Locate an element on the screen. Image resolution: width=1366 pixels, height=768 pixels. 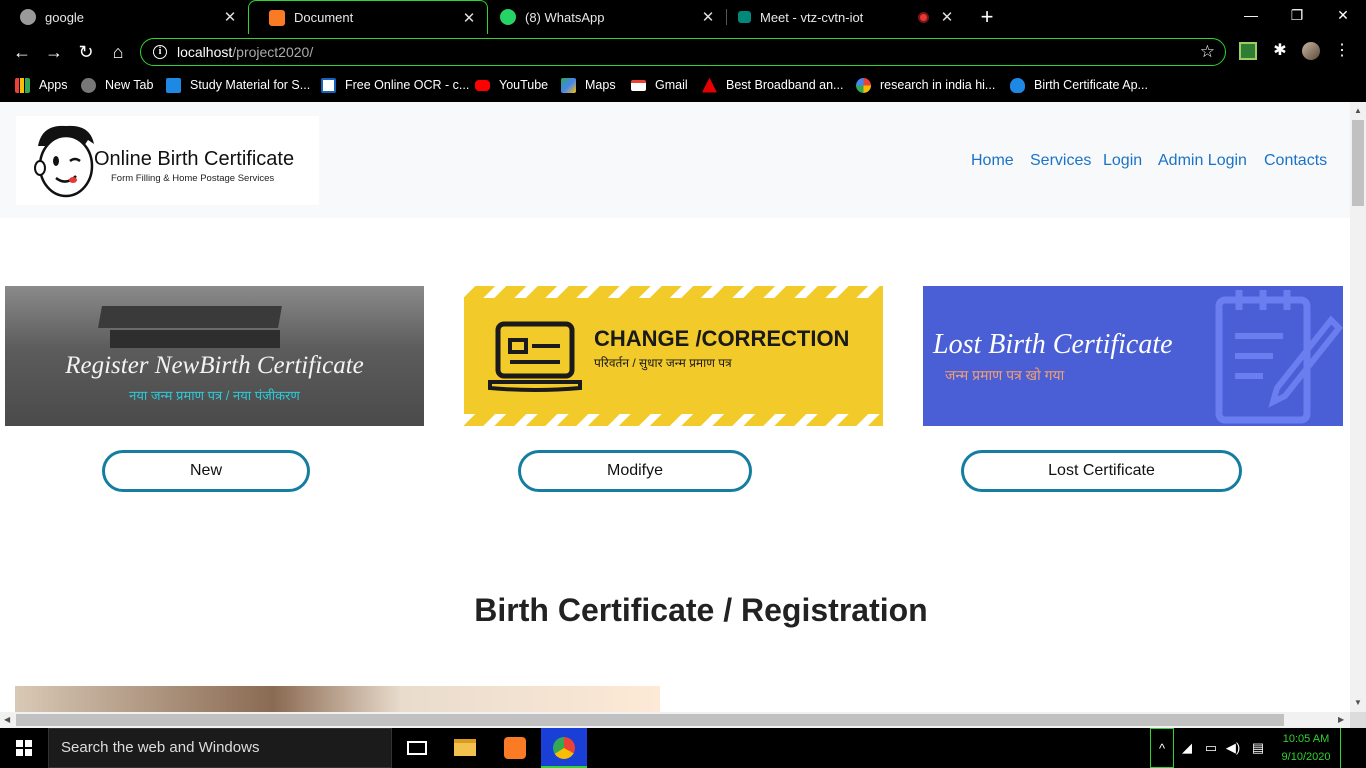
chrome-button is located at coordinates (564, 748).